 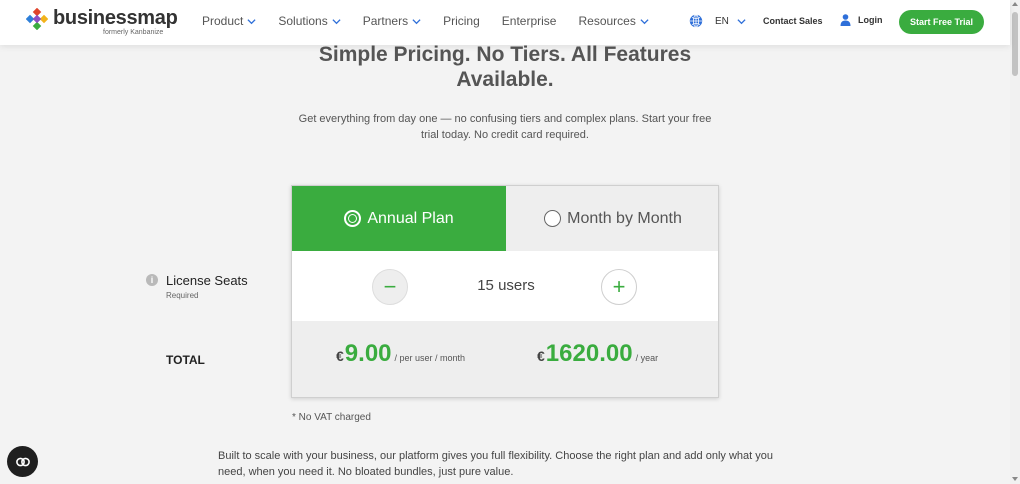 What do you see at coordinates (223, 21) in the screenshot?
I see `nav-label: Product` at bounding box center [223, 21].